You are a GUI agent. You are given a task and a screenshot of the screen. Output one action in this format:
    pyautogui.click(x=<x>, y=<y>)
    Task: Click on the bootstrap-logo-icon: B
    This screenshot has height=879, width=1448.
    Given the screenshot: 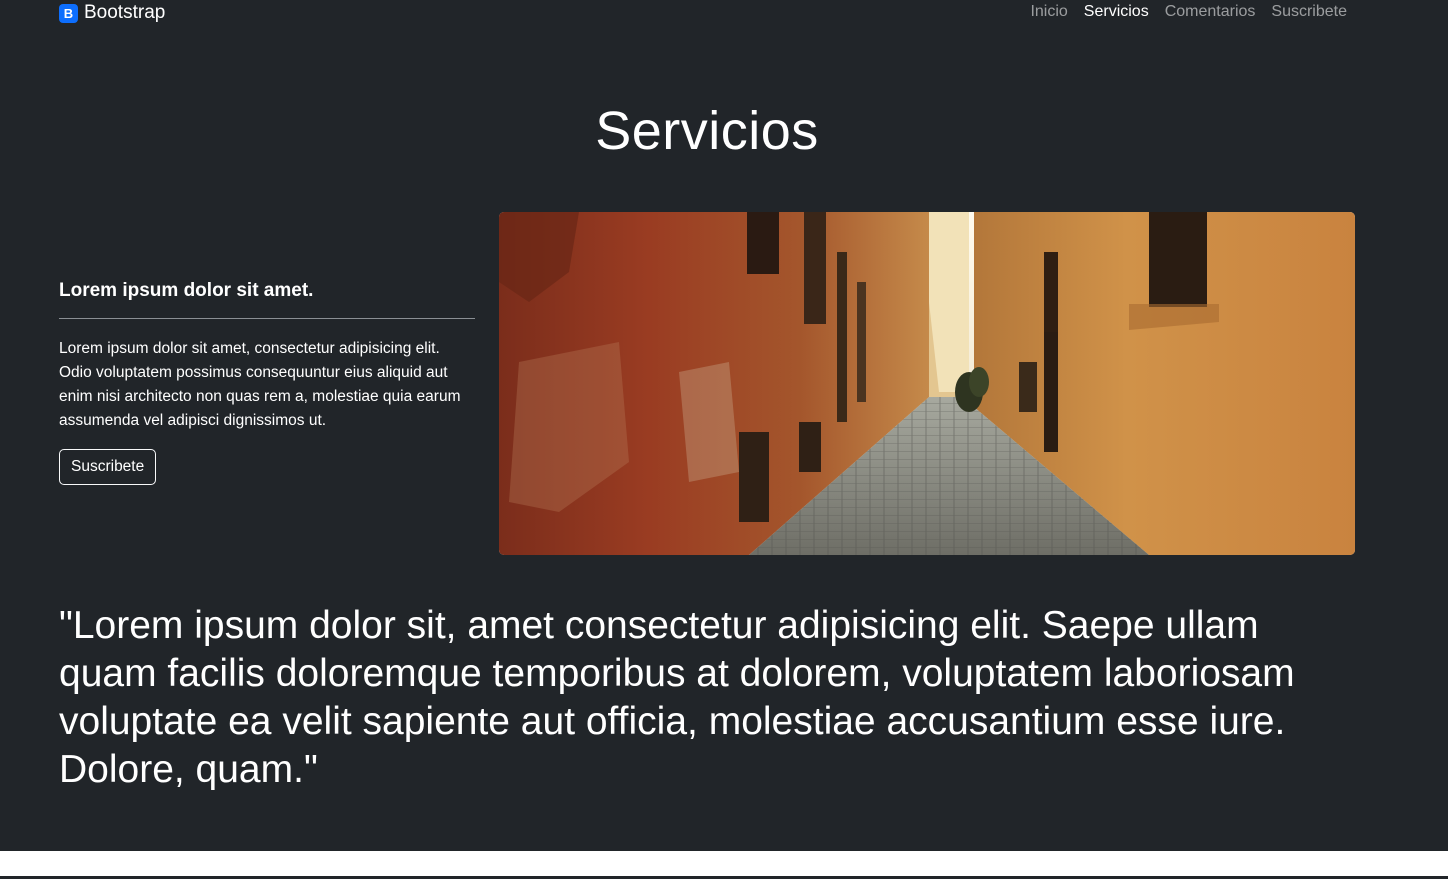 What is the action you would take?
    pyautogui.click(x=68, y=13)
    